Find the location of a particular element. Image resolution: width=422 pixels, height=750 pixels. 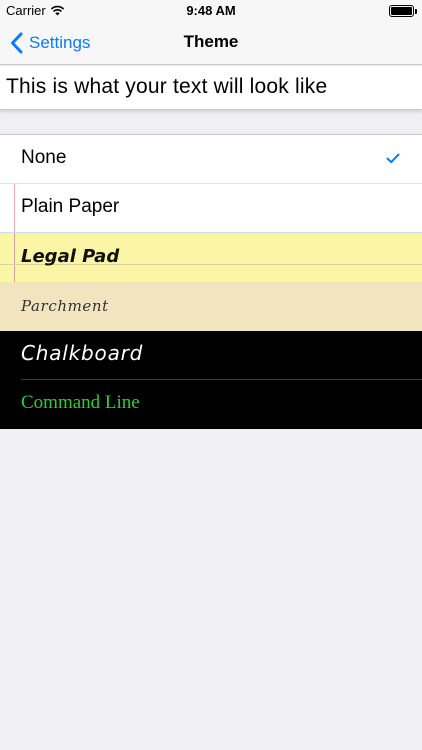

checkmark-icon is located at coordinates (393, 158).